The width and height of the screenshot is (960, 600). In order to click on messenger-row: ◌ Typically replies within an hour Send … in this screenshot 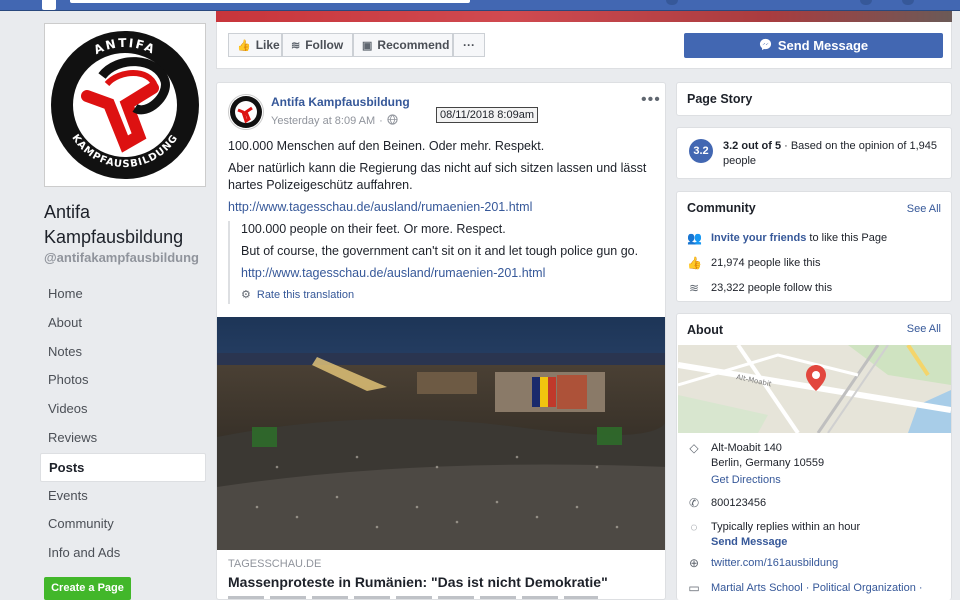, I will do `click(817, 535)`.